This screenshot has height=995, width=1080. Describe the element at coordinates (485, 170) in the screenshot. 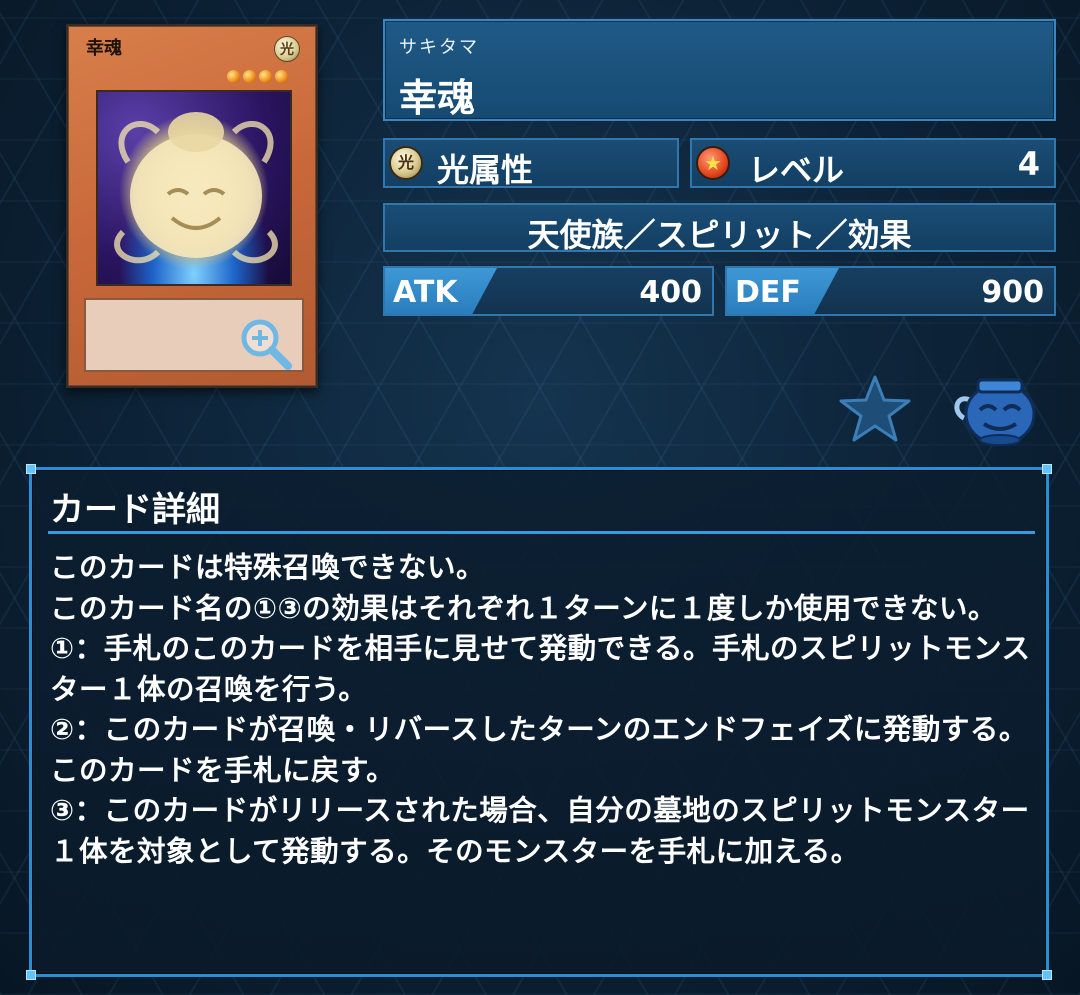

I see `attribute-label: 光属性` at that location.